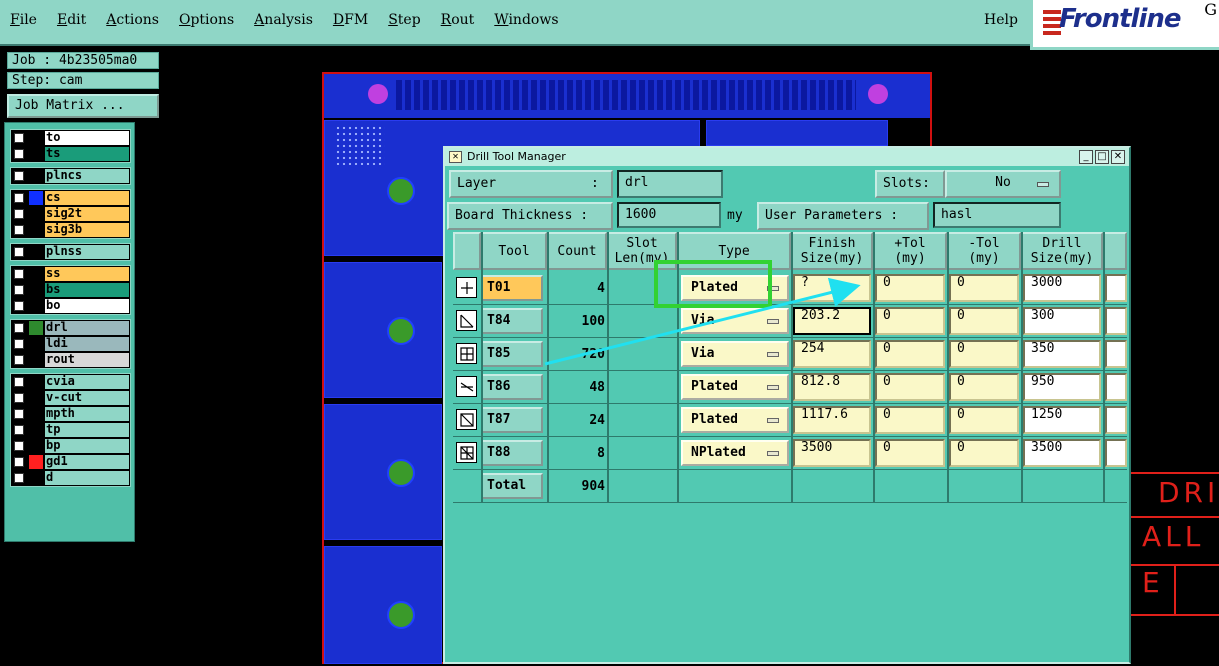  Describe the element at coordinates (832, 354) in the screenshot. I see `finish-size-field: 254` at that location.